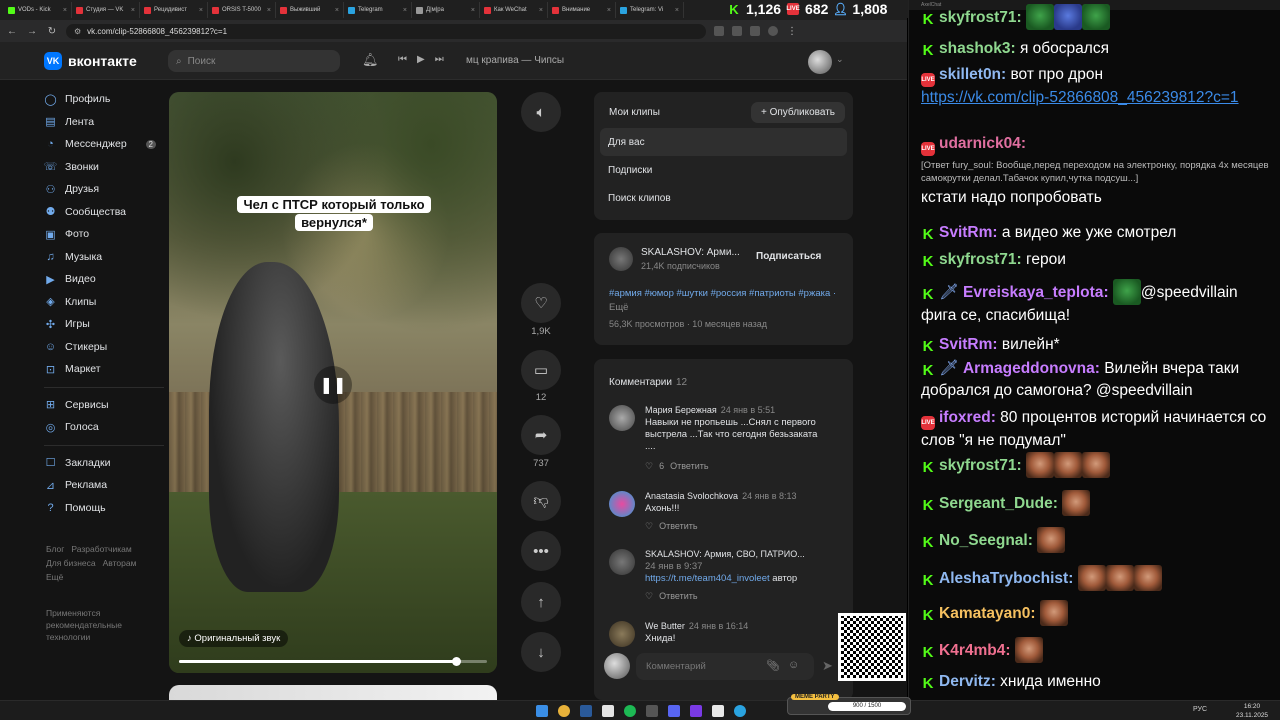 This screenshot has height=720, width=1280. I want to click on steam-icon, so click(586, 711).